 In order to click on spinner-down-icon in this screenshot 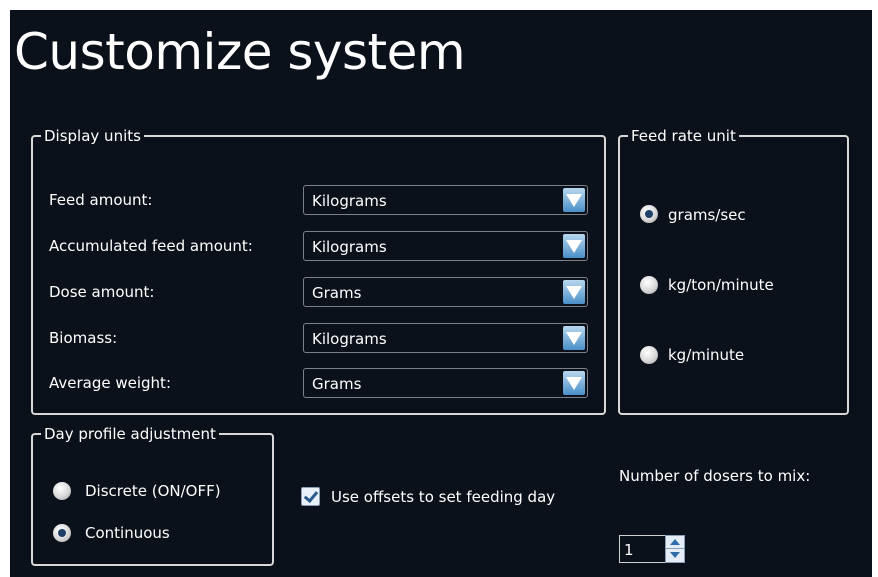, I will do `click(675, 555)`.